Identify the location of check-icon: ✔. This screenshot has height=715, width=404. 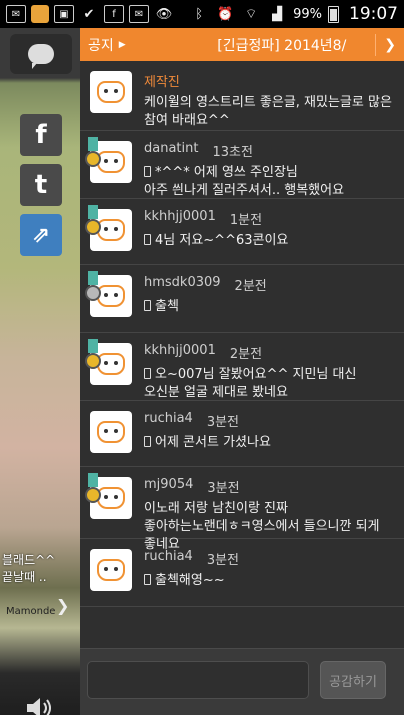
(89, 14).